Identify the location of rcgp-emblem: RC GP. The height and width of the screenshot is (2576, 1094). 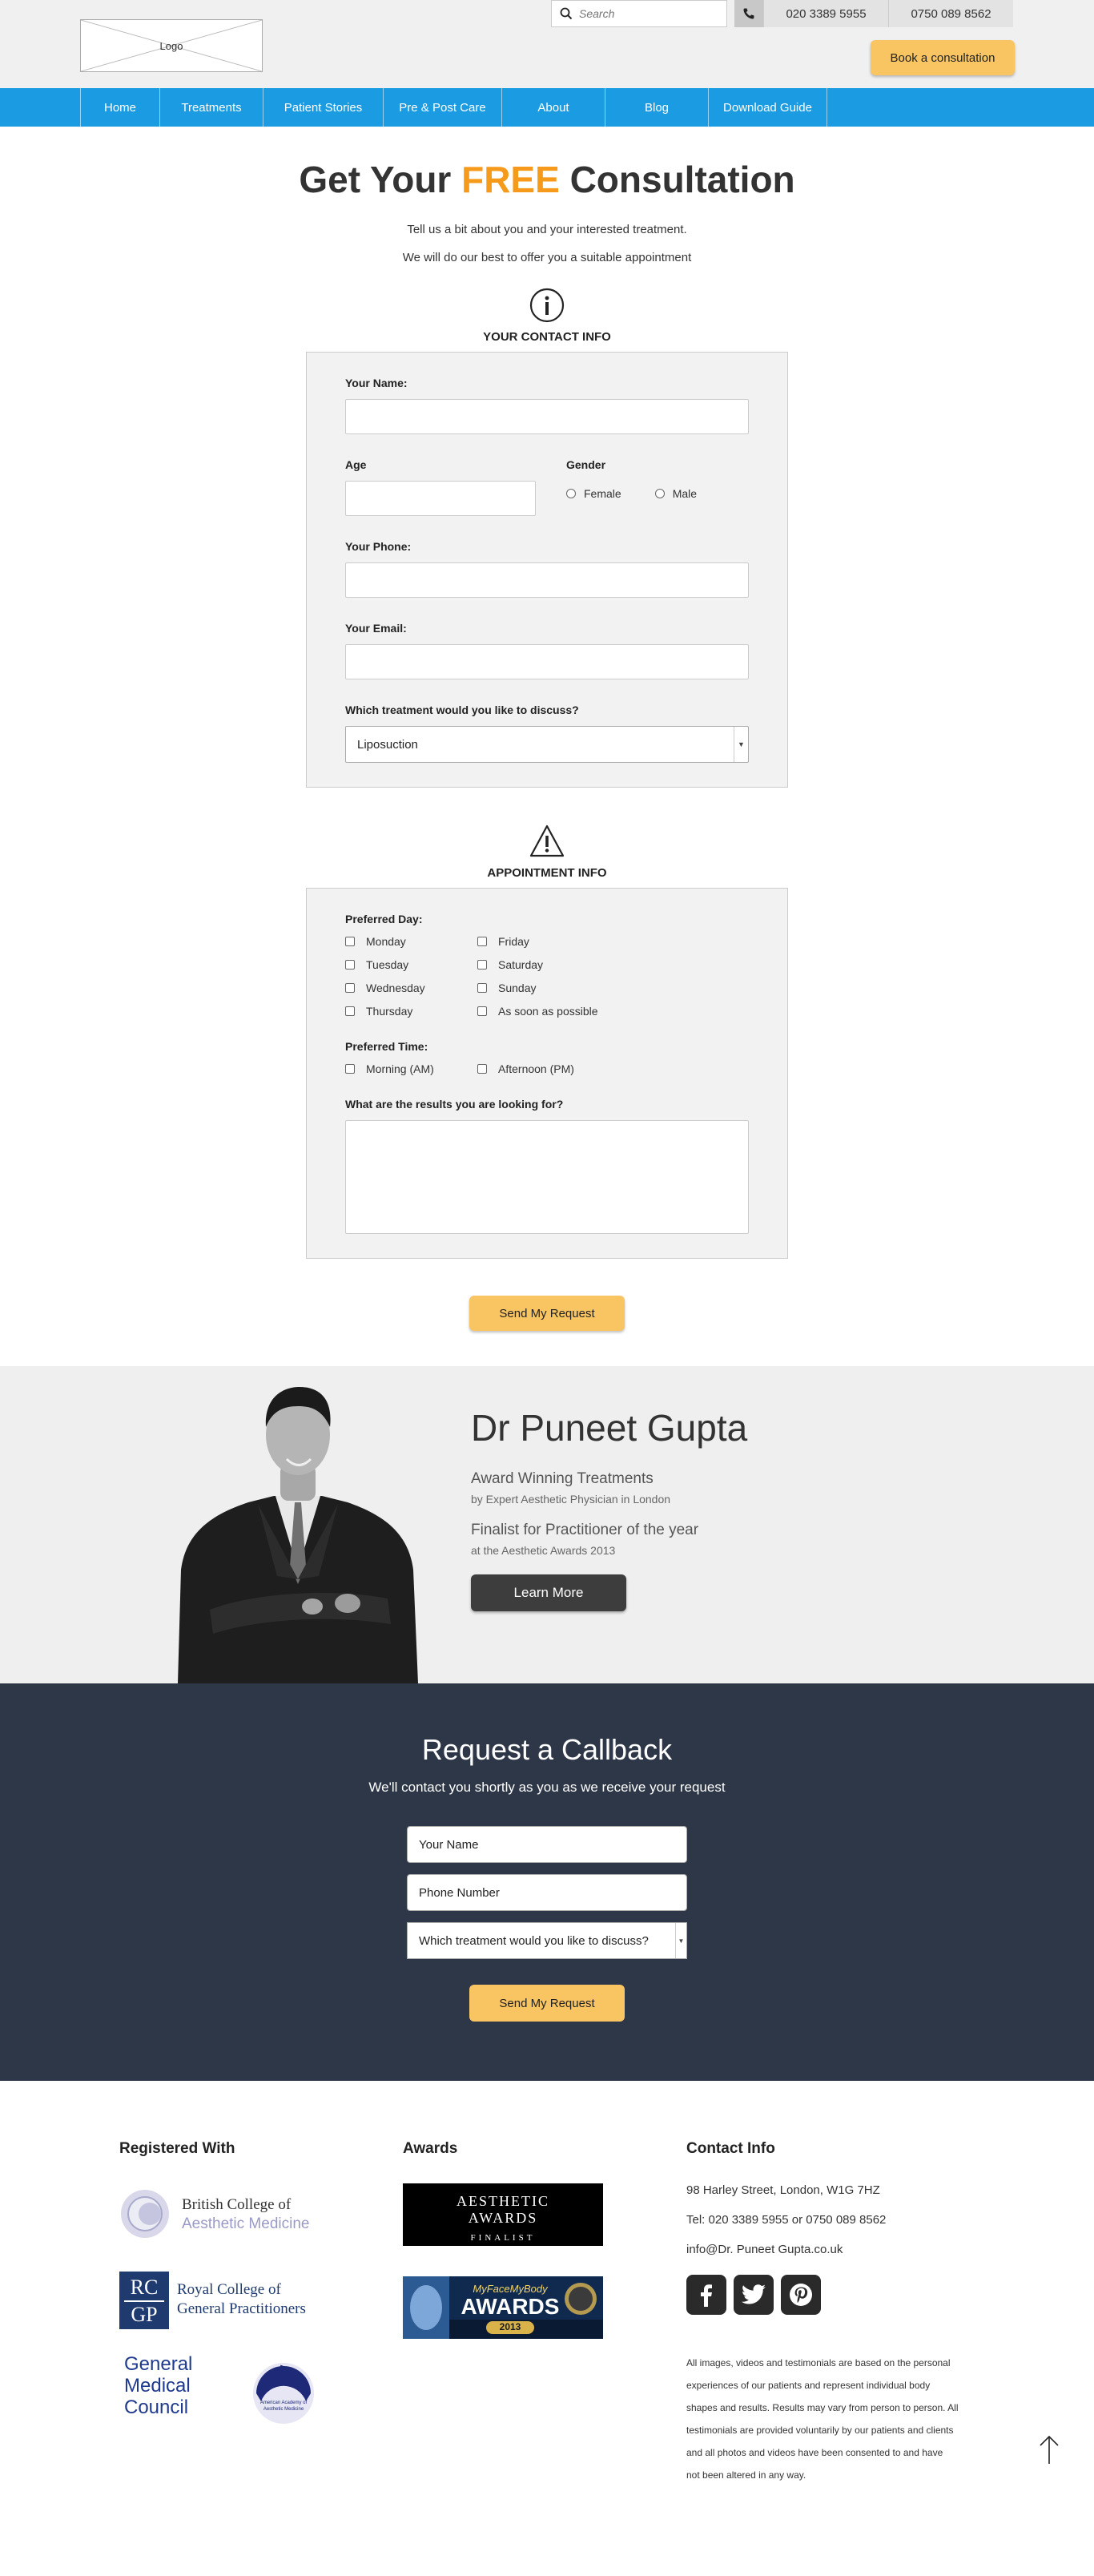
(144, 2300).